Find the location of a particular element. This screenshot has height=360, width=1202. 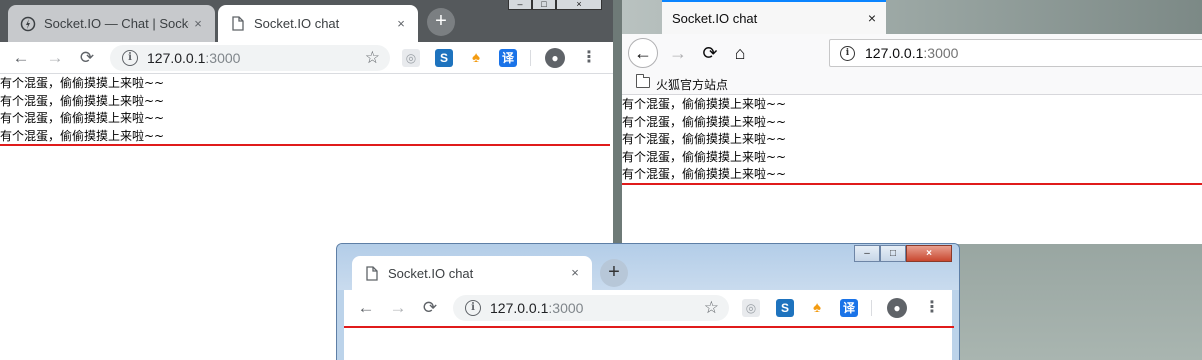

tab-title: Socket.IO — Chat | Socket is located at coordinates (116, 23).